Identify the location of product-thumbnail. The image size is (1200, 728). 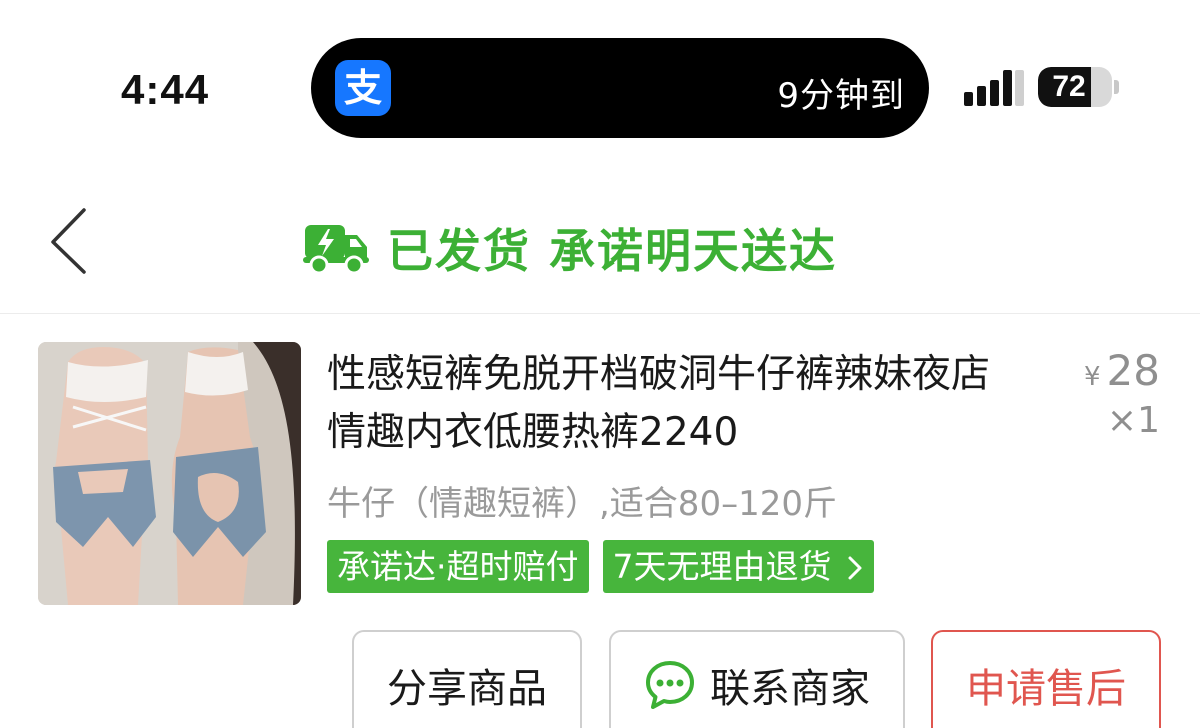
(169, 473).